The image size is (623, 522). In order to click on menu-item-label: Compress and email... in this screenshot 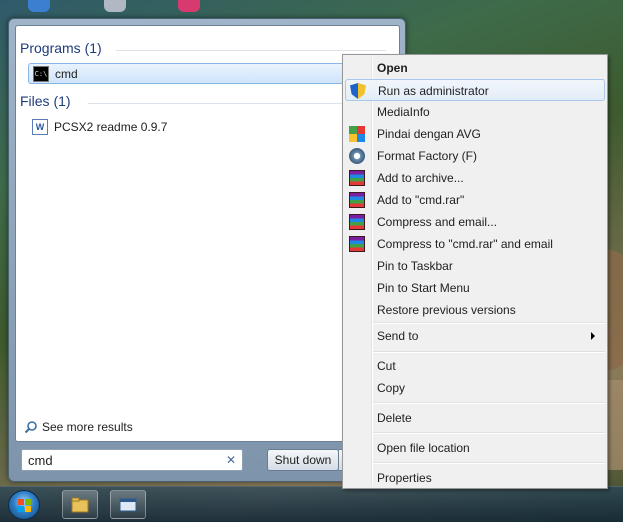, I will do `click(437, 222)`.